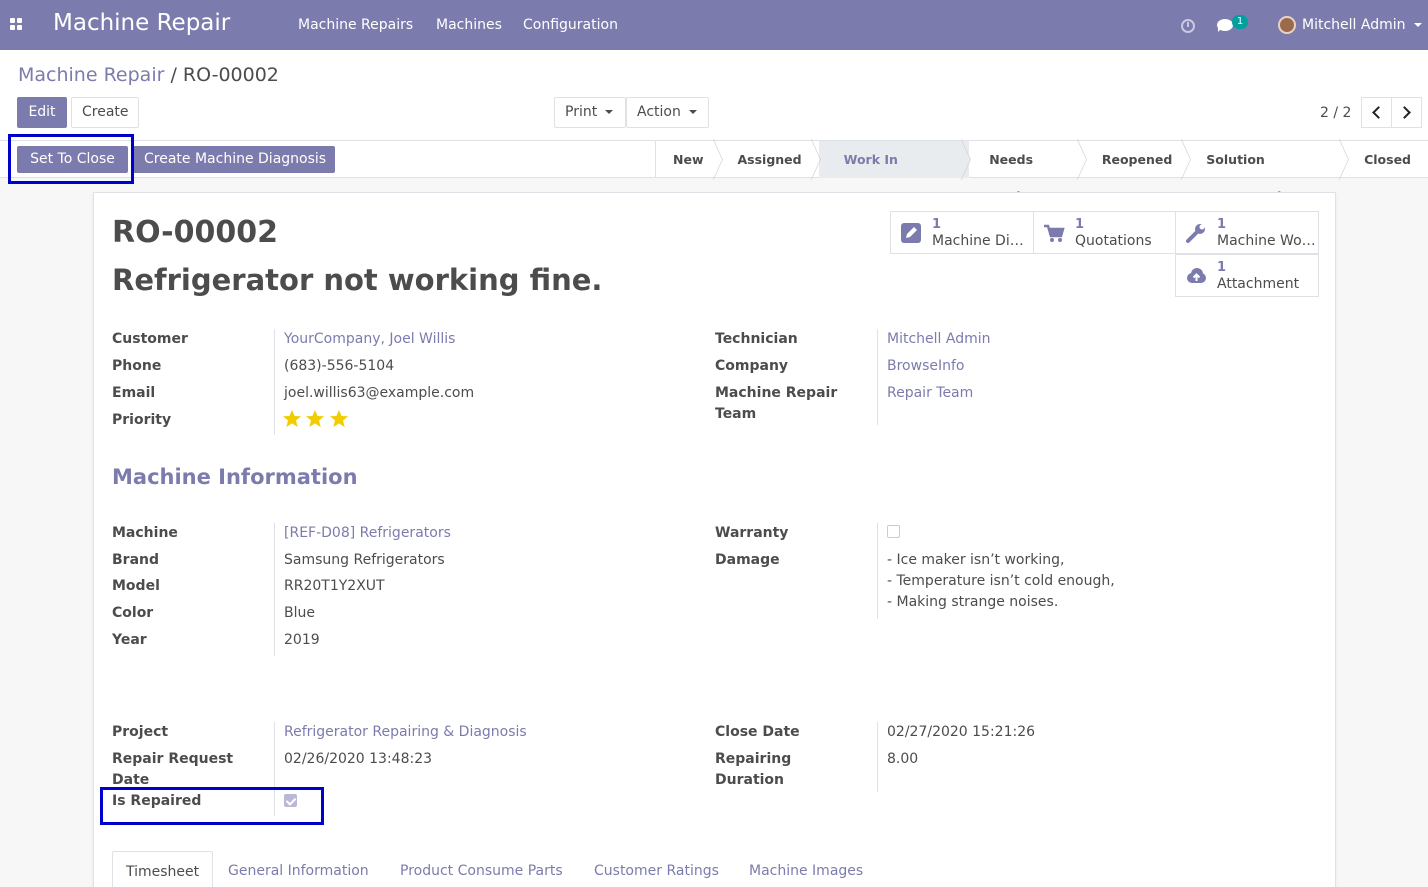  What do you see at coordinates (369, 339) in the screenshot?
I see `customer-value: YourCompany, Joel Willis` at bounding box center [369, 339].